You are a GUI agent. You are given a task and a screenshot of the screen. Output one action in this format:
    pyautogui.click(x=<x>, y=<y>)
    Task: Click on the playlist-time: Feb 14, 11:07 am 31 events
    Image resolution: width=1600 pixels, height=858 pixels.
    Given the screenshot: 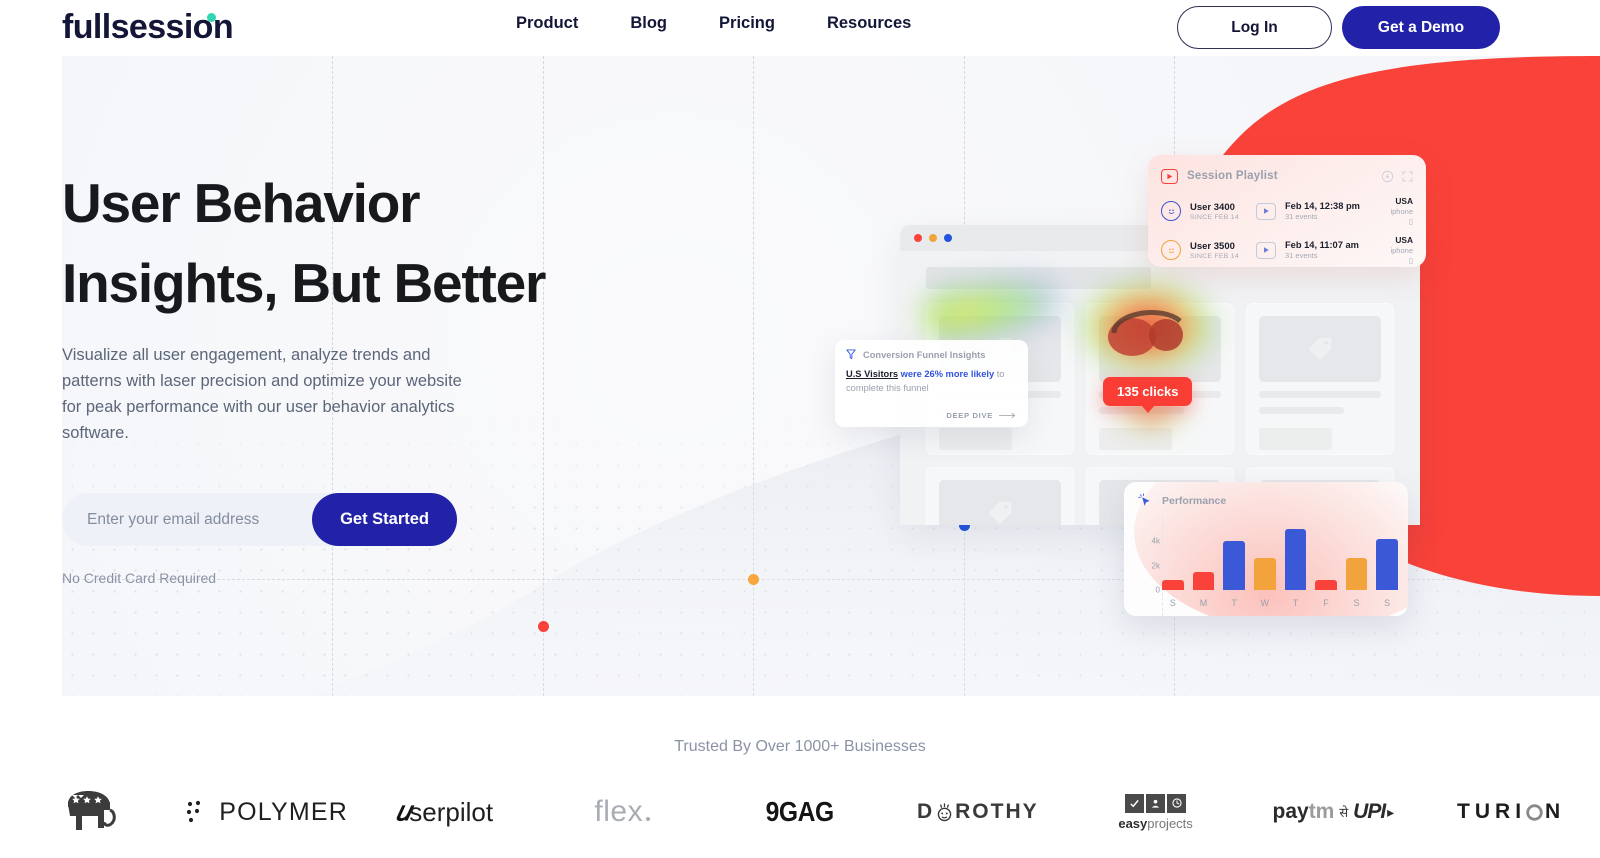 What is the action you would take?
    pyautogui.click(x=1324, y=250)
    